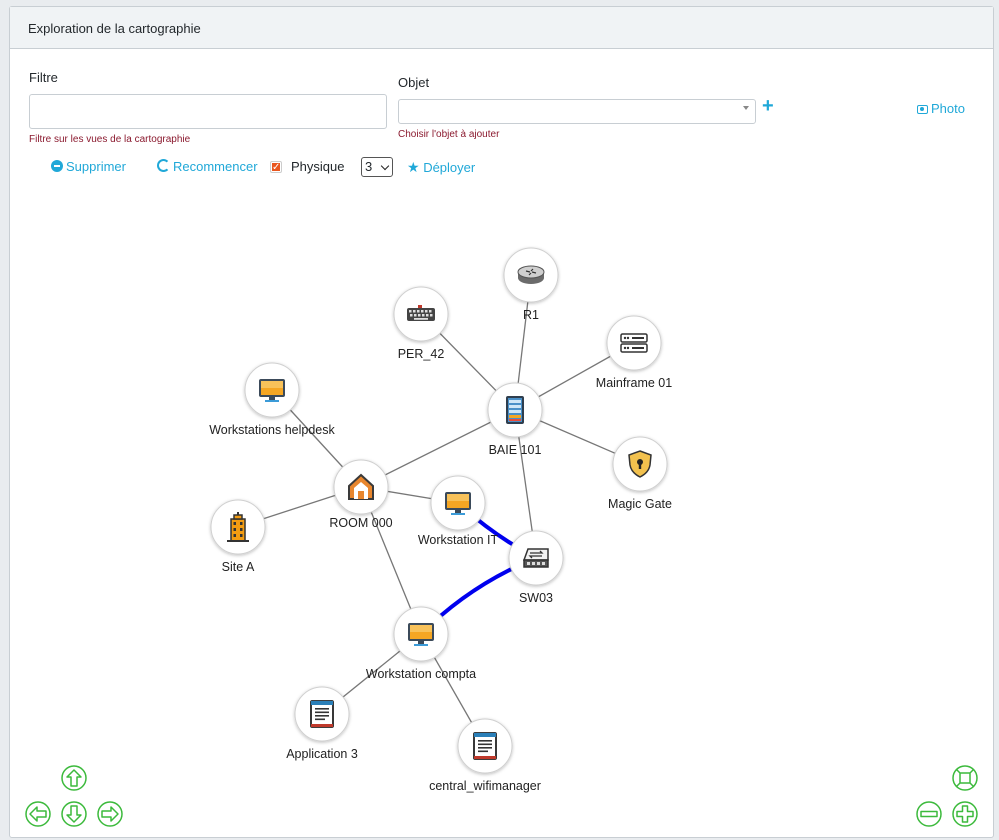  Describe the element at coordinates (74, 778) in the screenshot. I see `arrow-up-button` at that location.